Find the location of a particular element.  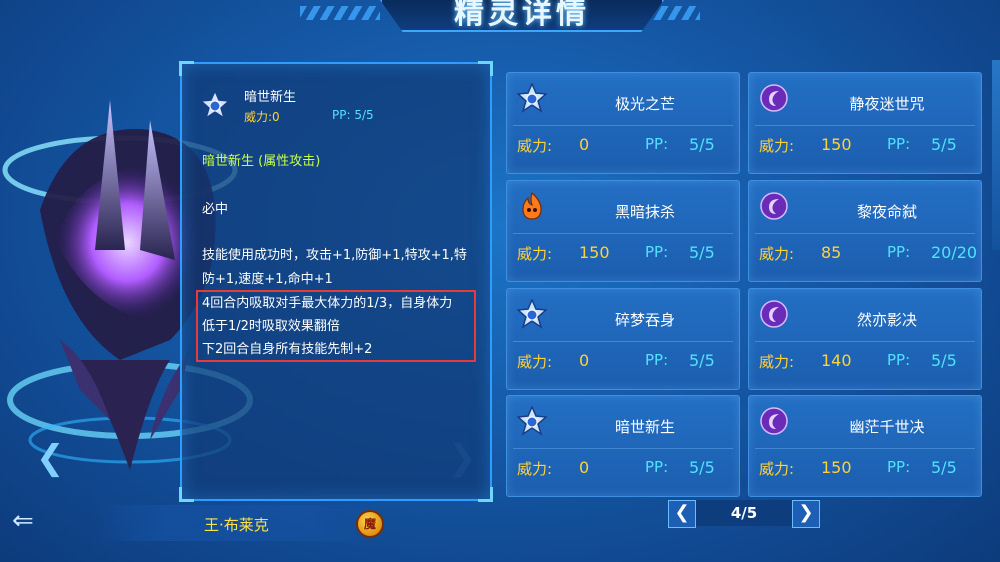

skill-name: 然亦影决 is located at coordinates (886, 320).